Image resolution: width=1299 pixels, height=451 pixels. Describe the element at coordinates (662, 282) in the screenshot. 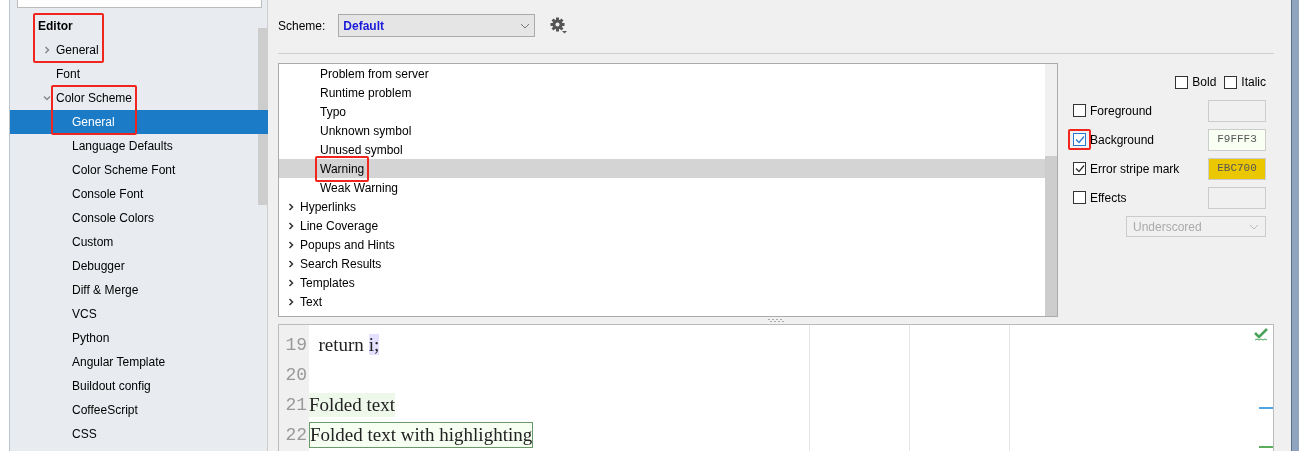

I see `tree-item: Templates` at that location.